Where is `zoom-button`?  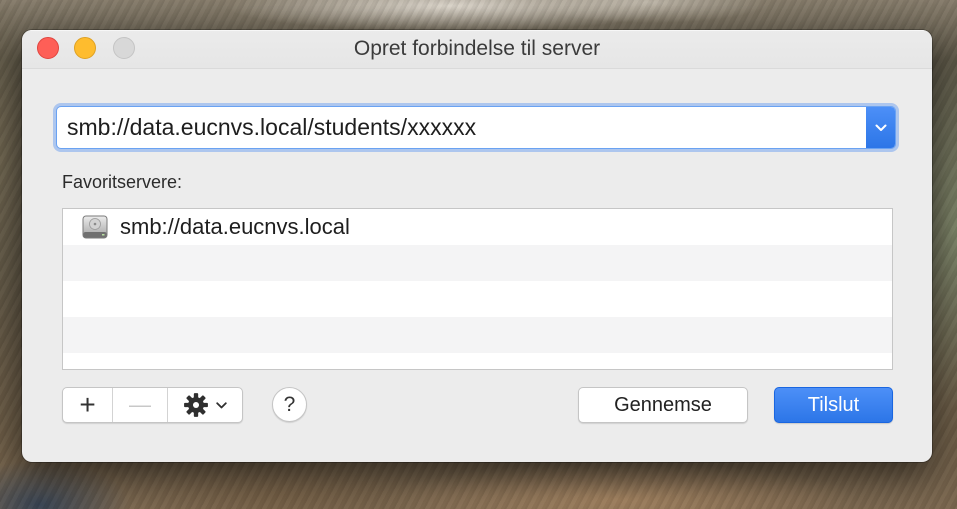 zoom-button is located at coordinates (124, 48).